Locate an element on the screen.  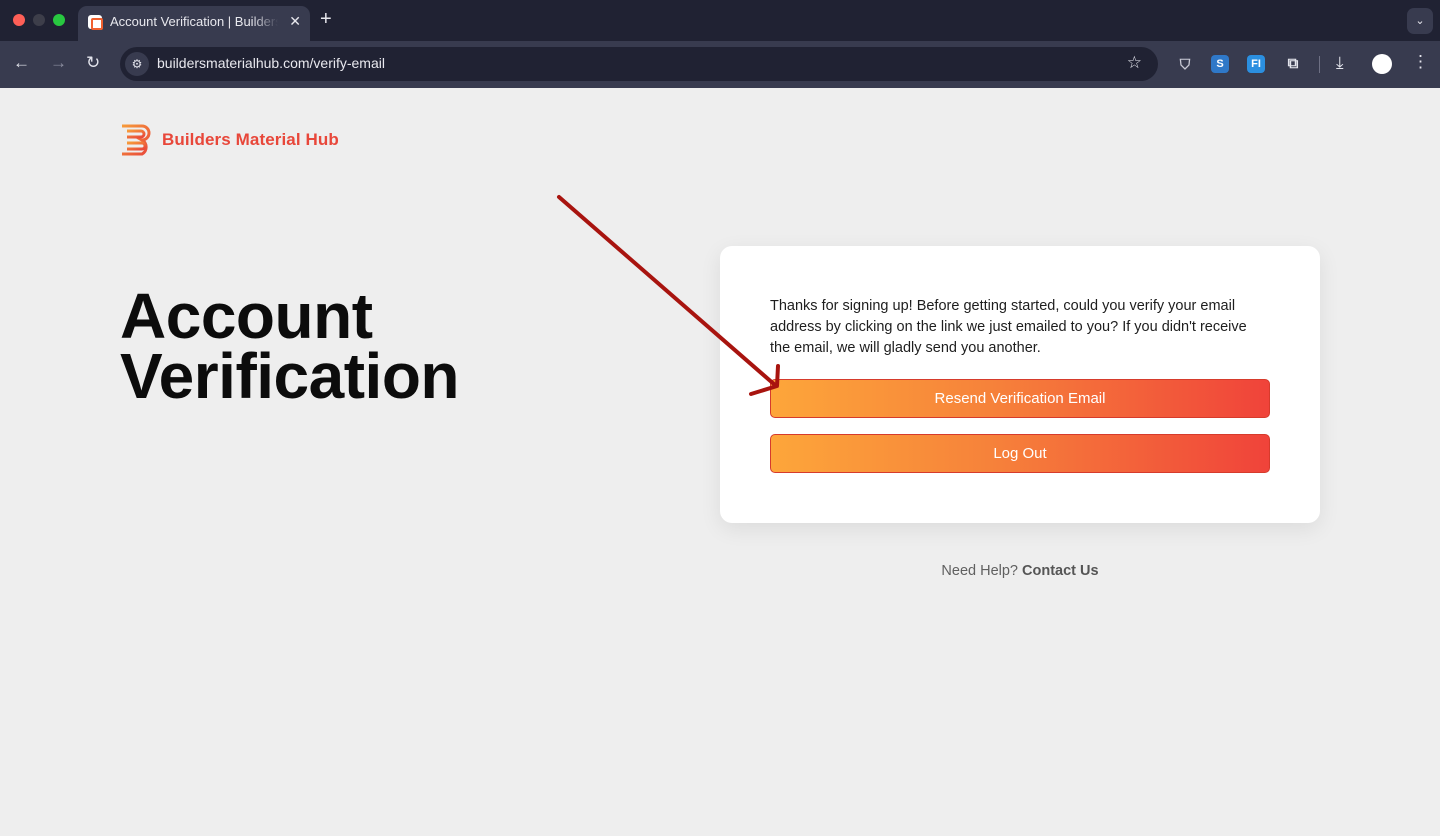
shield-extension-icon: ⛉ is located at coordinates (1185, 64).